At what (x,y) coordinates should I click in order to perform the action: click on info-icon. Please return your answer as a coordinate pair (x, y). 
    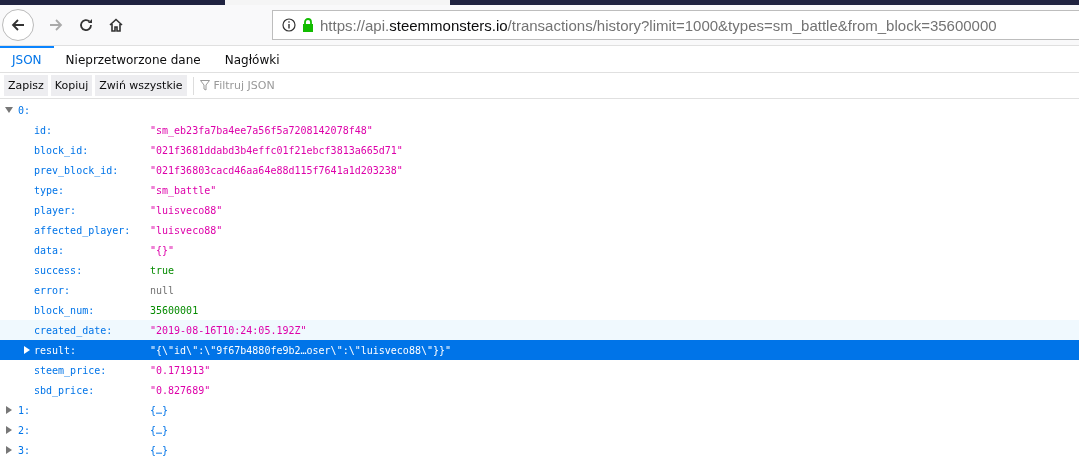
    Looking at the image, I should click on (289, 25).